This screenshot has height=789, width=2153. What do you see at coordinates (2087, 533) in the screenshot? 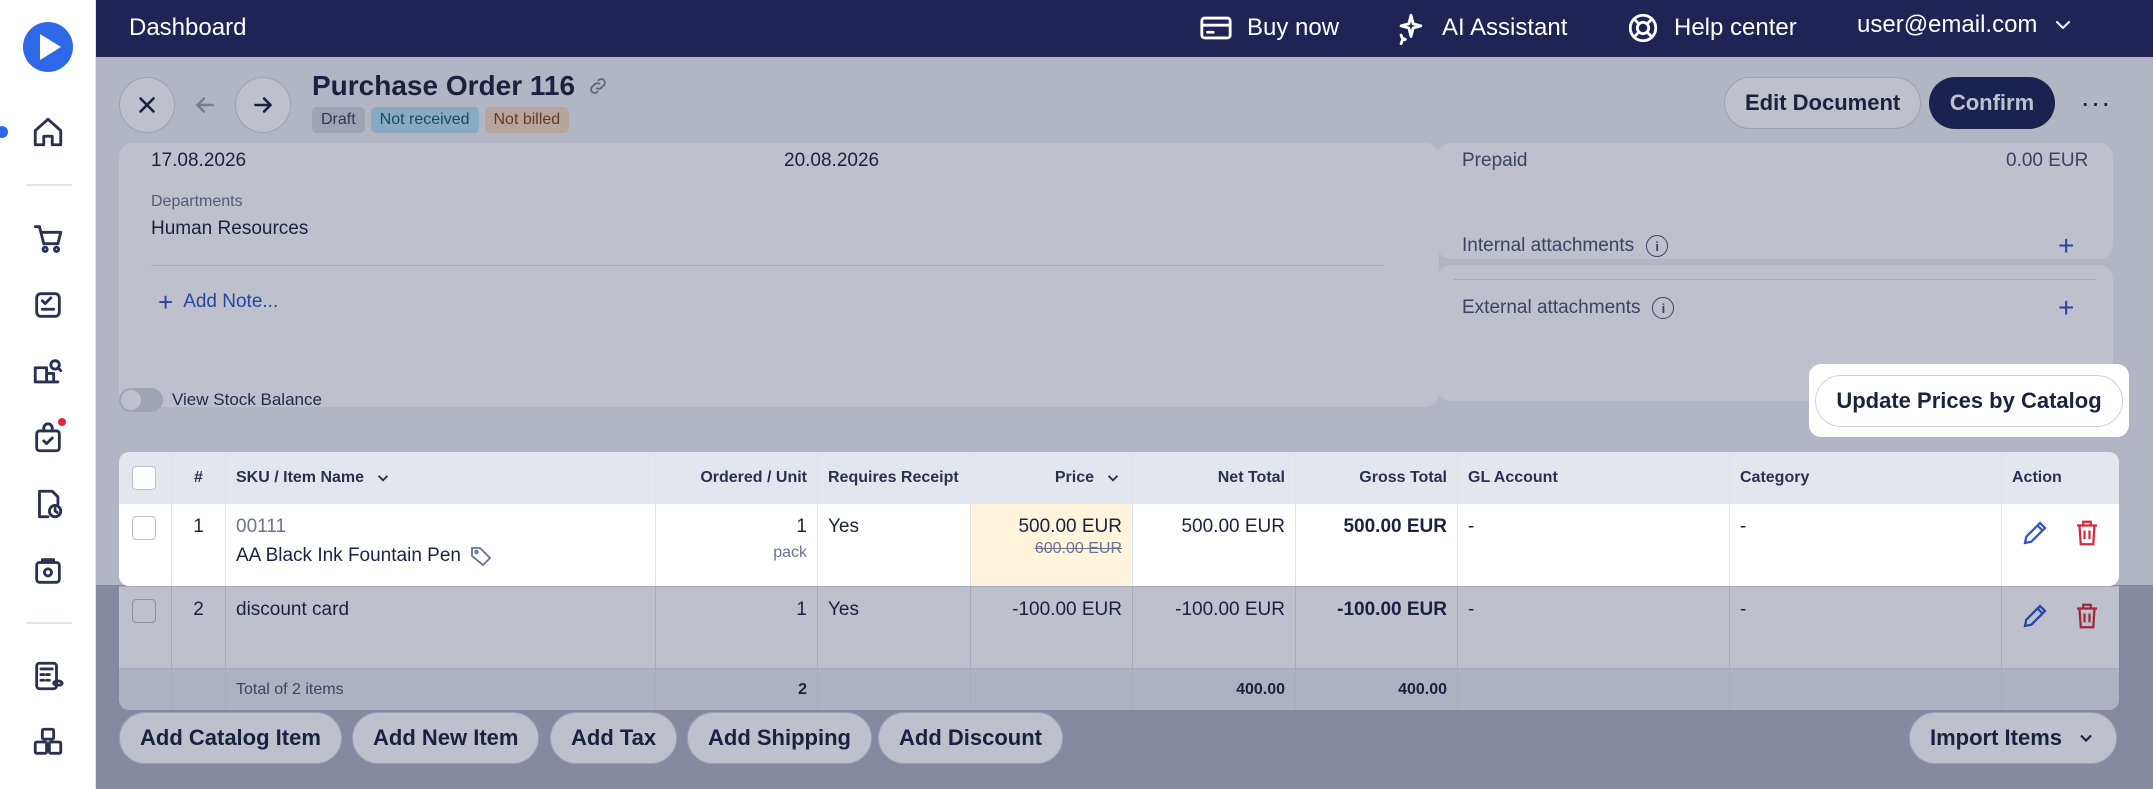
I see `trash-icon` at bounding box center [2087, 533].